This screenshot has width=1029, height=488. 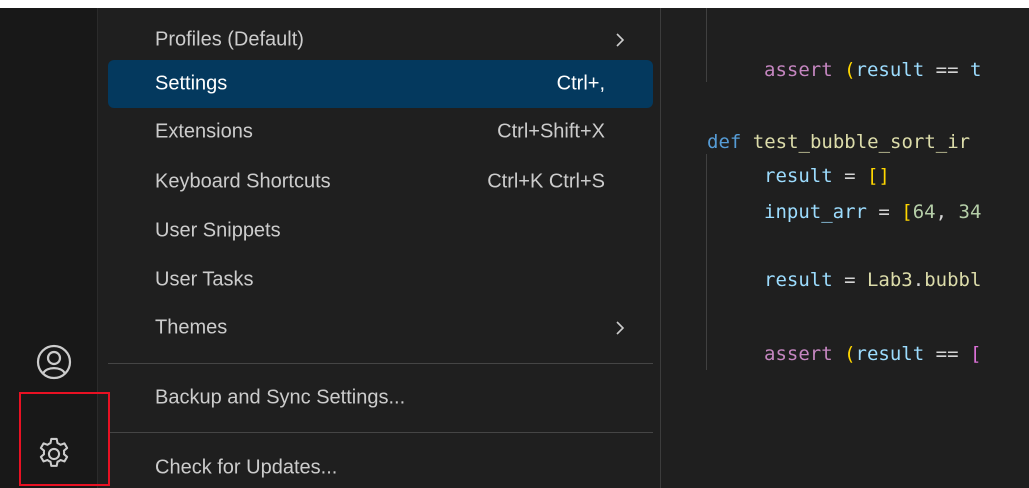 What do you see at coordinates (243, 181) in the screenshot?
I see `menu-item-label: Keyboard Shortcuts` at bounding box center [243, 181].